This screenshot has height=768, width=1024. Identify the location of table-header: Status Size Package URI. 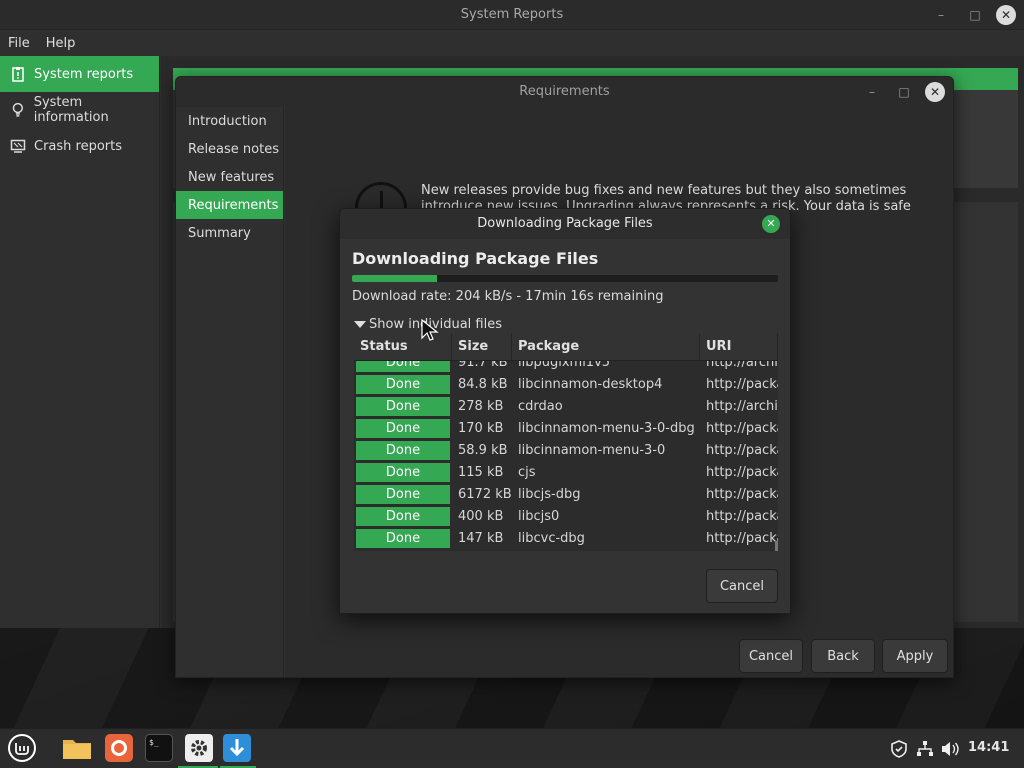
(566, 347).